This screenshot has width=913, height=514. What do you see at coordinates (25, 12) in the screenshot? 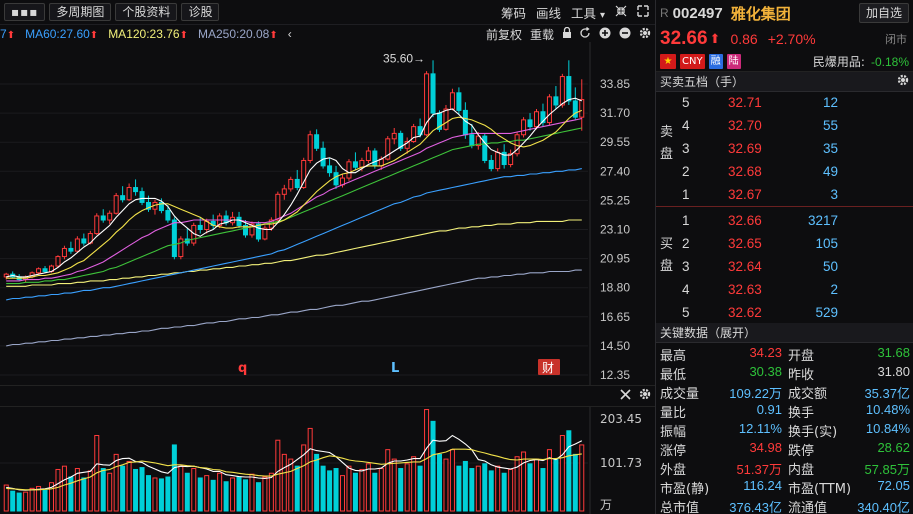
I see `more-menu-button: ▪▪▪` at bounding box center [25, 12].